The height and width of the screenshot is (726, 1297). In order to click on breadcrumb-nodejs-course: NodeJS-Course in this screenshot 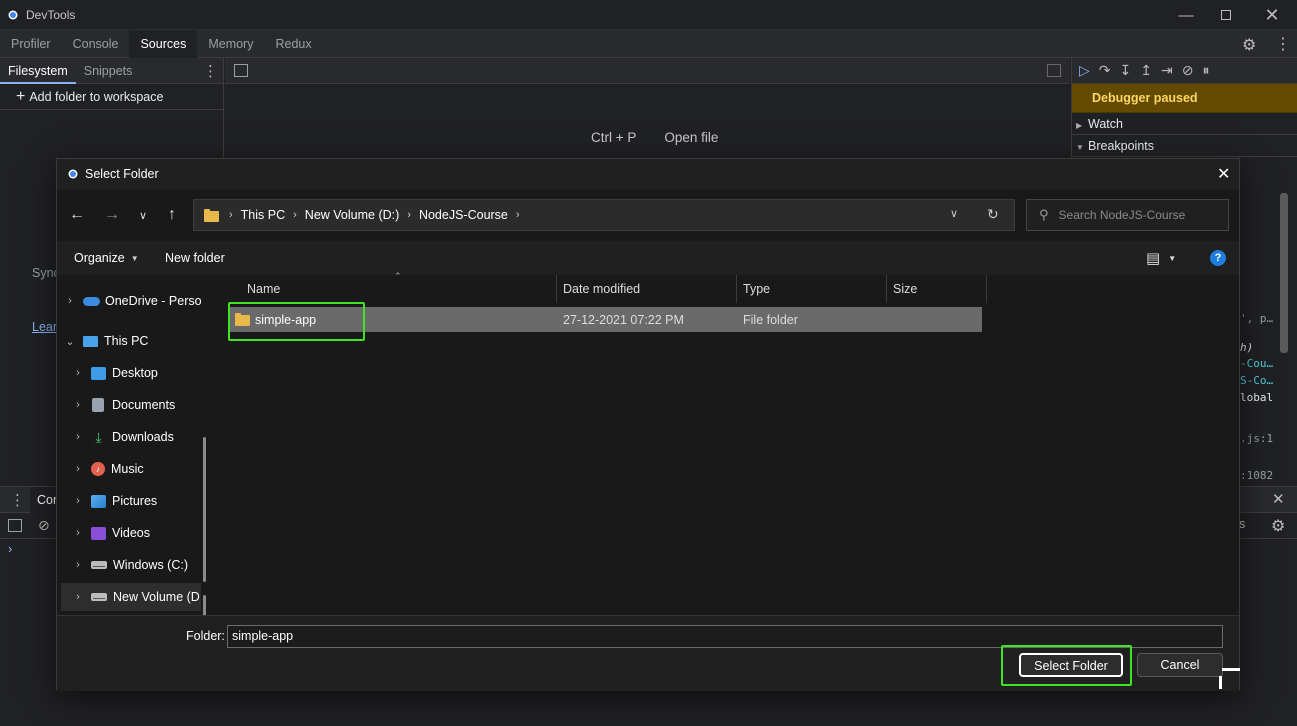, I will do `click(463, 215)`.